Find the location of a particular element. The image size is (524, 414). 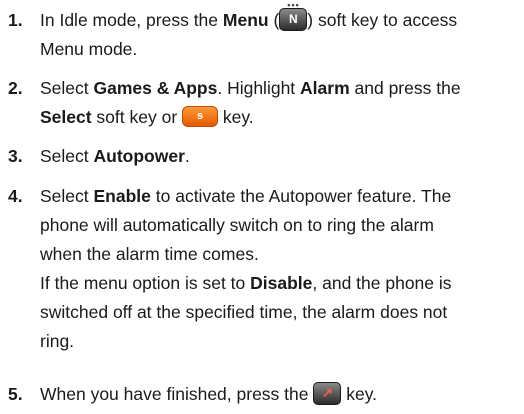

key-glyph: ↗ is located at coordinates (327, 392).